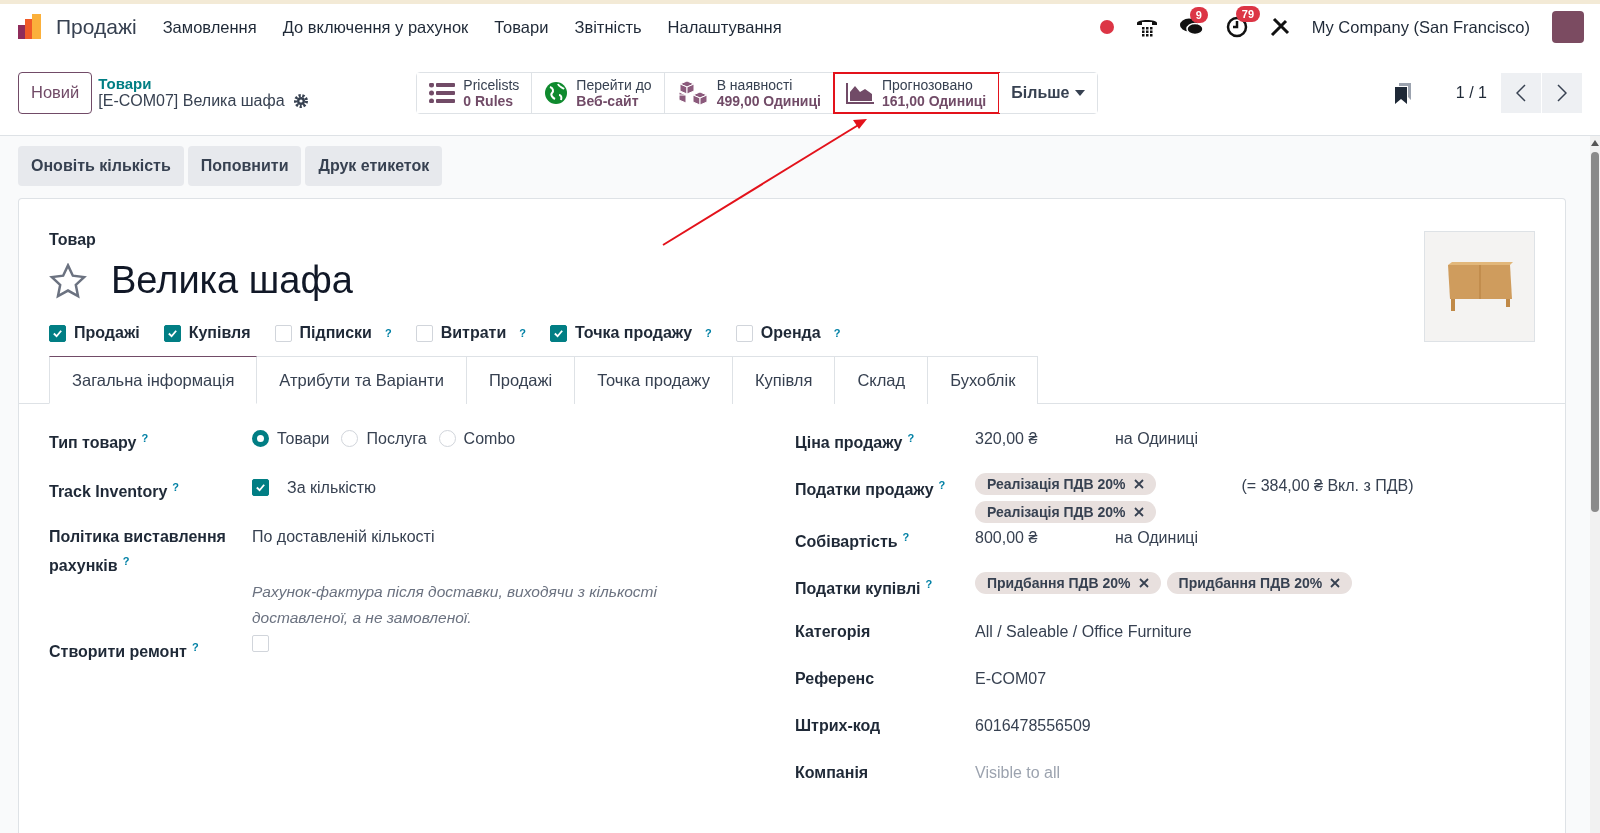 The width and height of the screenshot is (1600, 833). Describe the element at coordinates (475, 92) in the screenshot. I see `smart-button: Pricelists 0 Rules` at that location.